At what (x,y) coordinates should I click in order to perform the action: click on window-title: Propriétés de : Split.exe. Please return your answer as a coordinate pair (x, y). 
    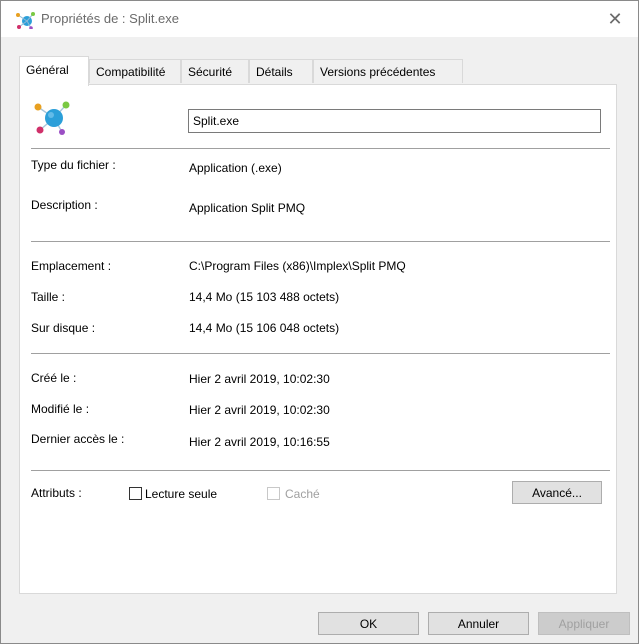
    Looking at the image, I should click on (110, 18).